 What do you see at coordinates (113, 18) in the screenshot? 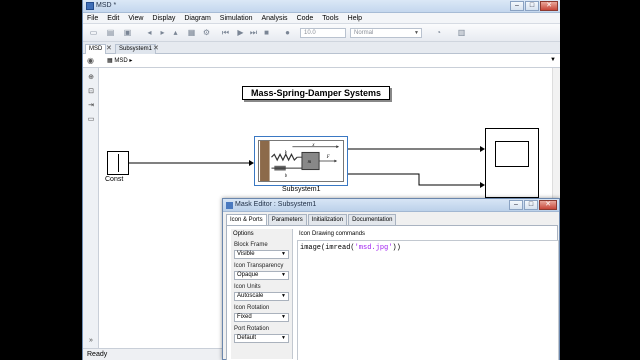
I see `menu-edit: Edit` at bounding box center [113, 18].